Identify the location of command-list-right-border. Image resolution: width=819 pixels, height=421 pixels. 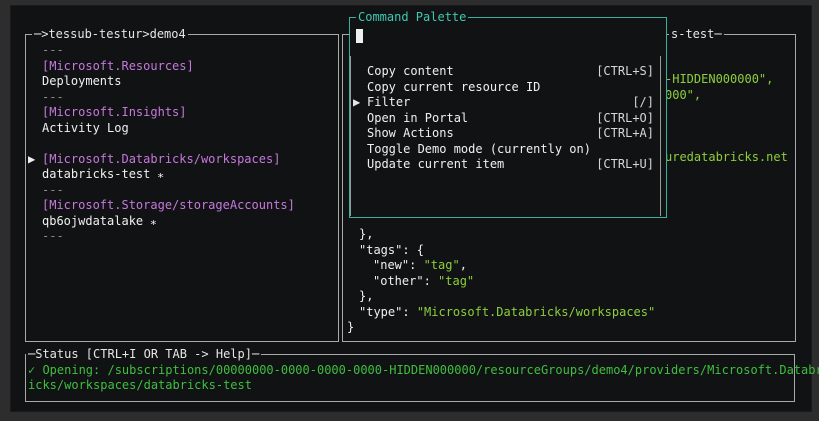
(660, 136).